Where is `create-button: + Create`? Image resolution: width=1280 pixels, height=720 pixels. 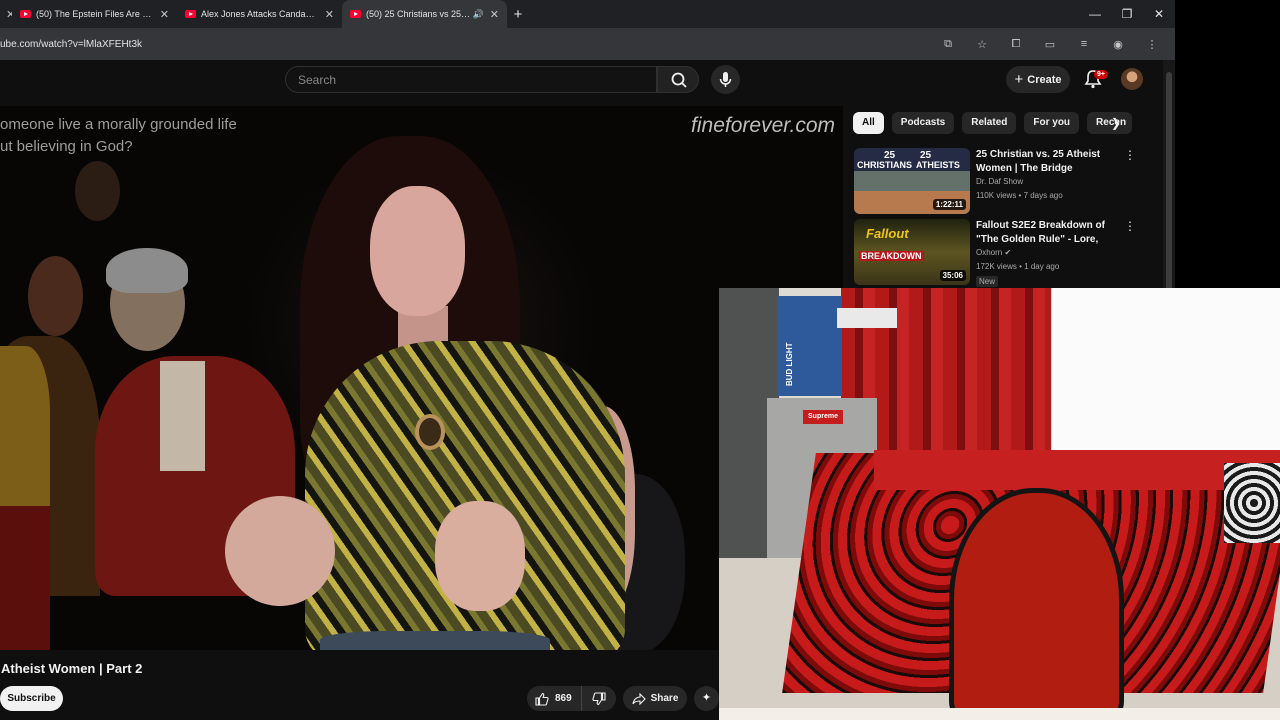
create-button: + Create is located at coordinates (1038, 79).